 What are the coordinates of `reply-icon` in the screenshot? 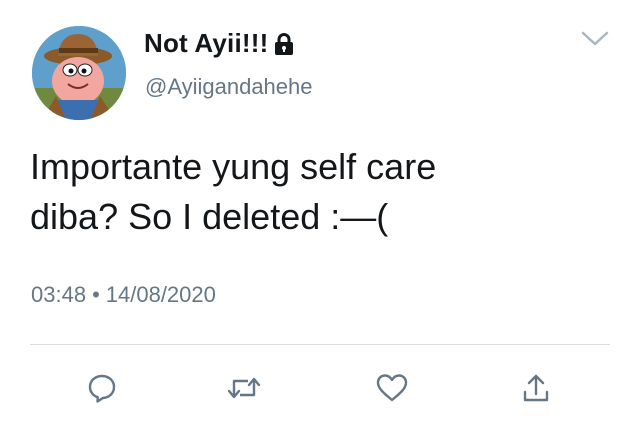 It's located at (102, 388).